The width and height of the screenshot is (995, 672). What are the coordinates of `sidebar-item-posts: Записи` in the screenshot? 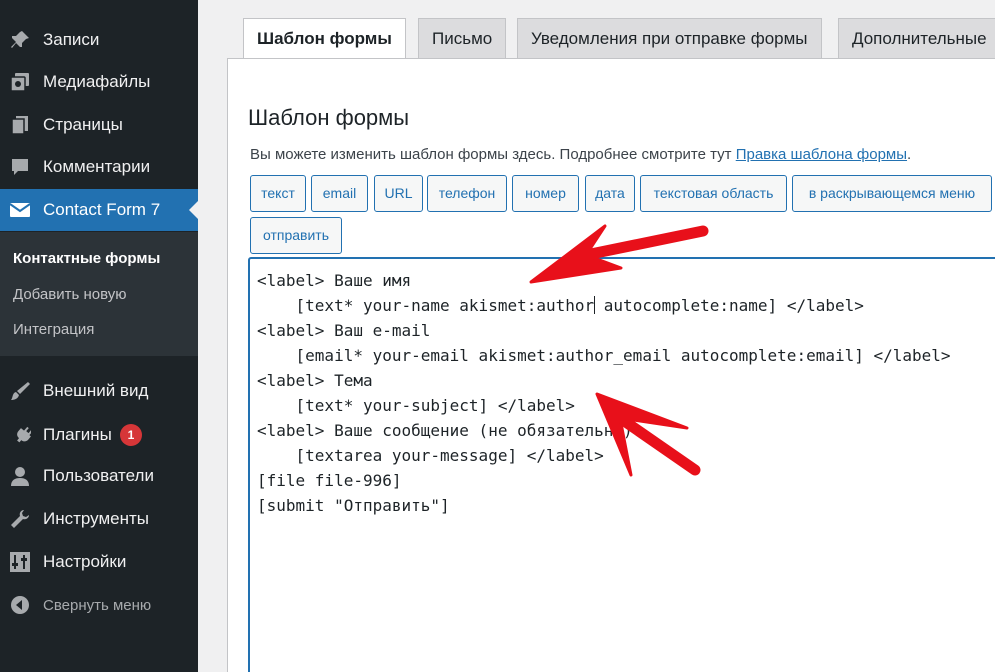 It's located at (99, 40).